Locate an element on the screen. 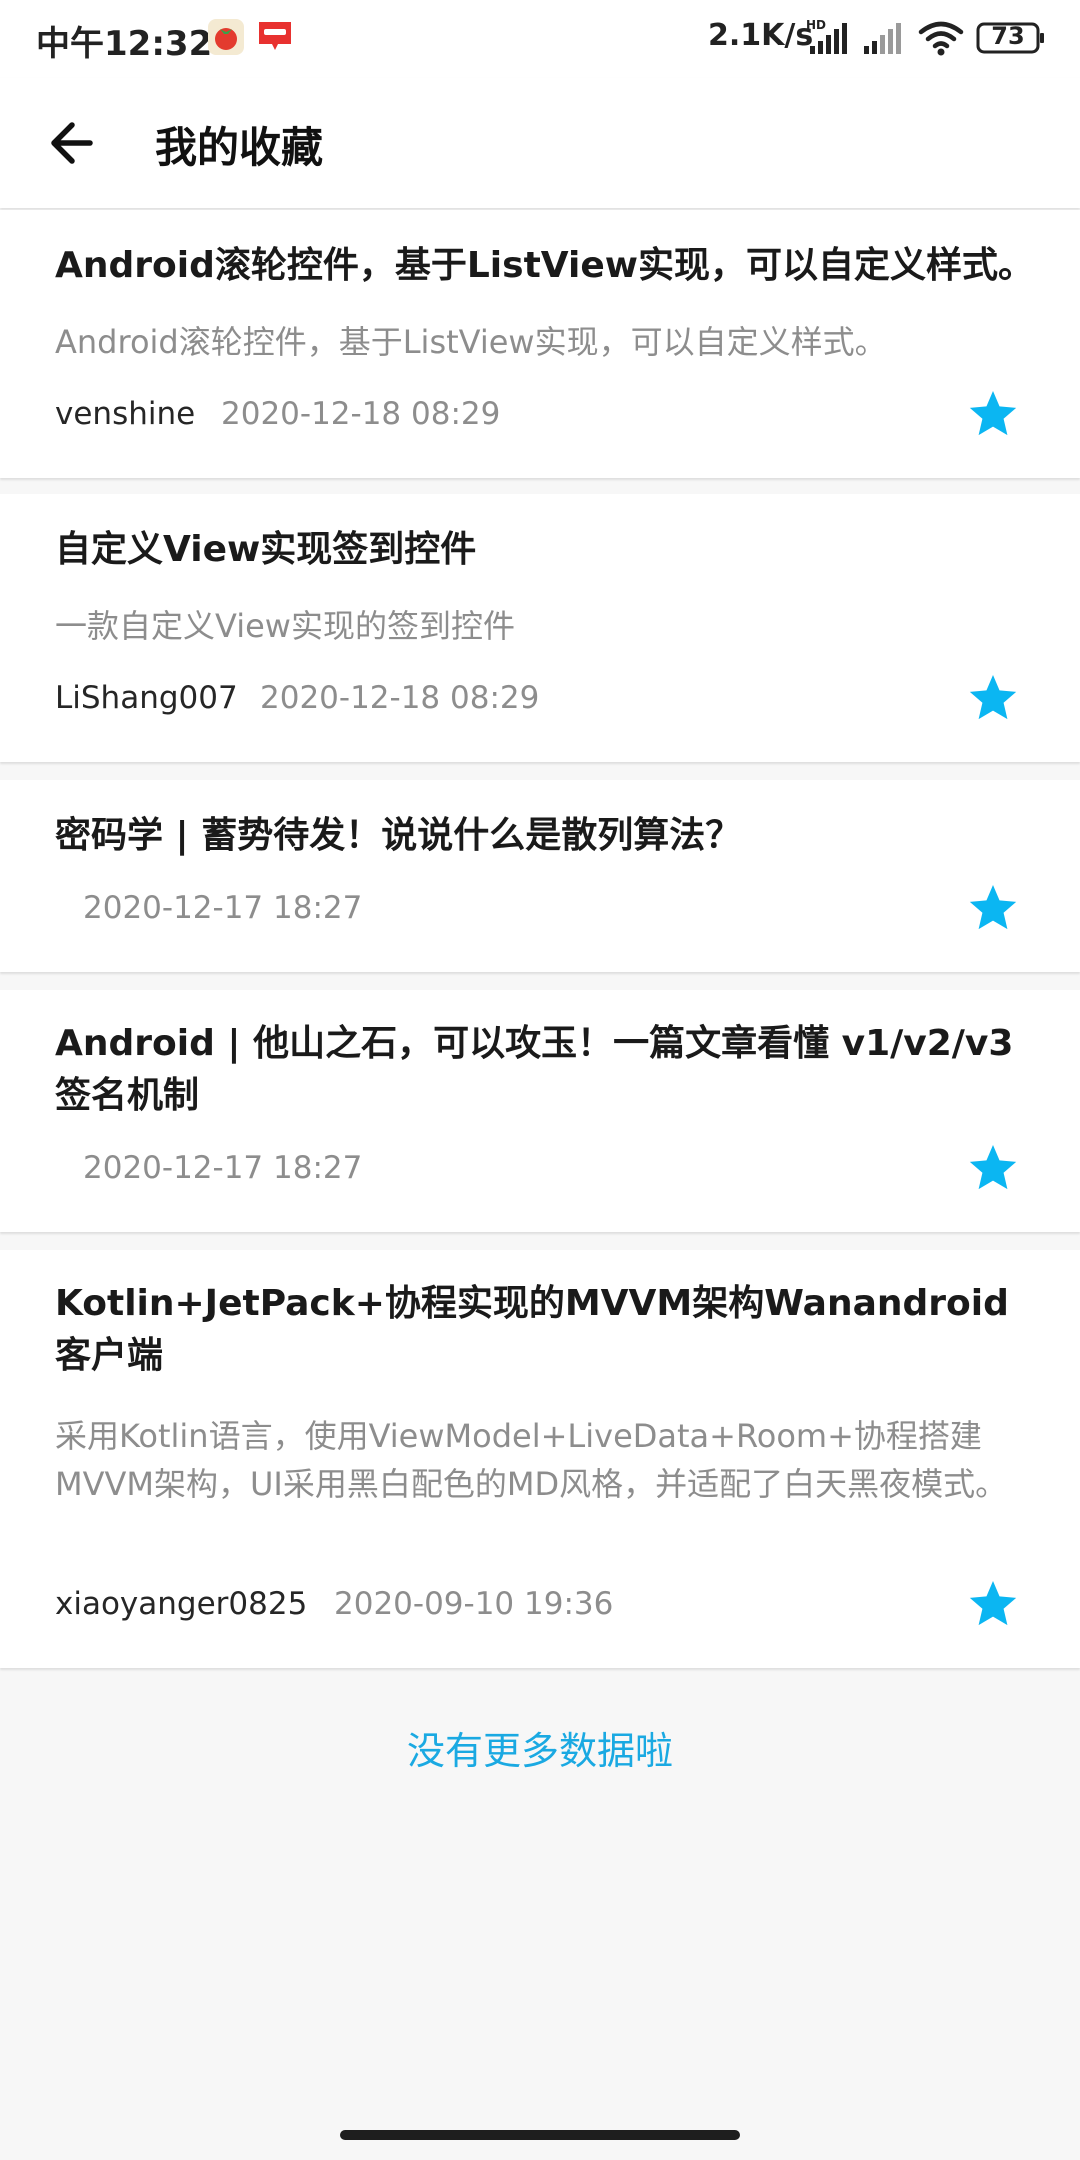 The width and height of the screenshot is (1080, 2160). back-arrow-icon is located at coordinates (72, 143).